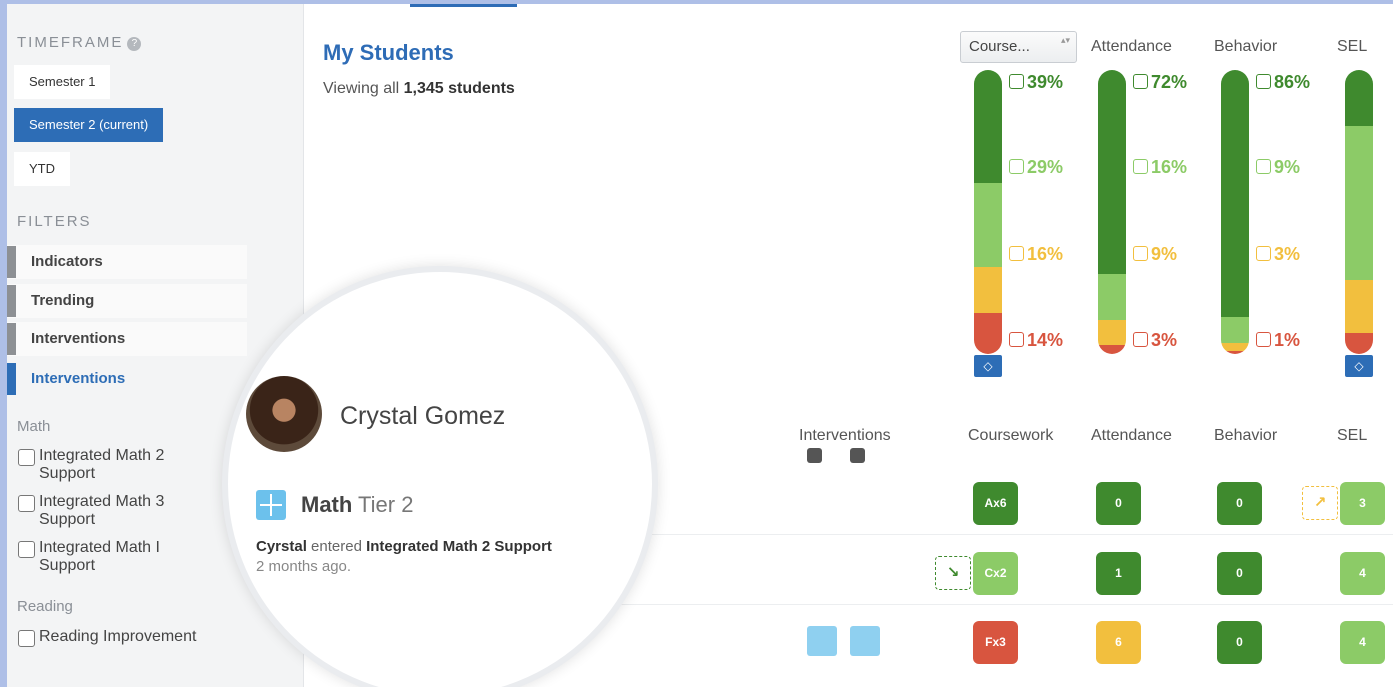 This screenshot has width=1393, height=687. What do you see at coordinates (419, 88) in the screenshot?
I see `page-subtitle: Viewing all 1,345 students` at bounding box center [419, 88].